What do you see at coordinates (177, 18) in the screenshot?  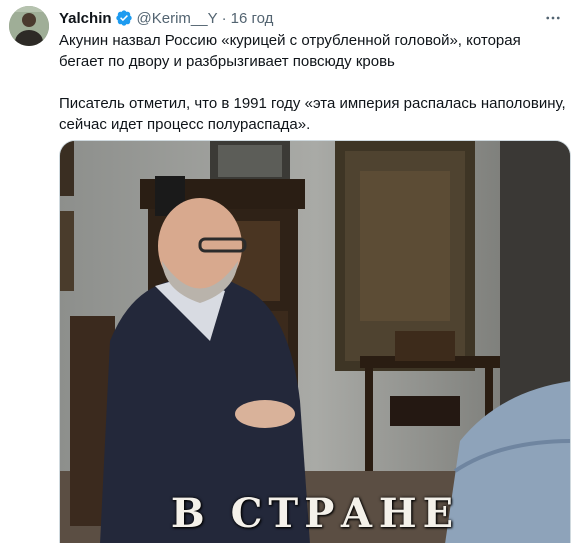 I see `author-handle: @Kerim__Y` at bounding box center [177, 18].